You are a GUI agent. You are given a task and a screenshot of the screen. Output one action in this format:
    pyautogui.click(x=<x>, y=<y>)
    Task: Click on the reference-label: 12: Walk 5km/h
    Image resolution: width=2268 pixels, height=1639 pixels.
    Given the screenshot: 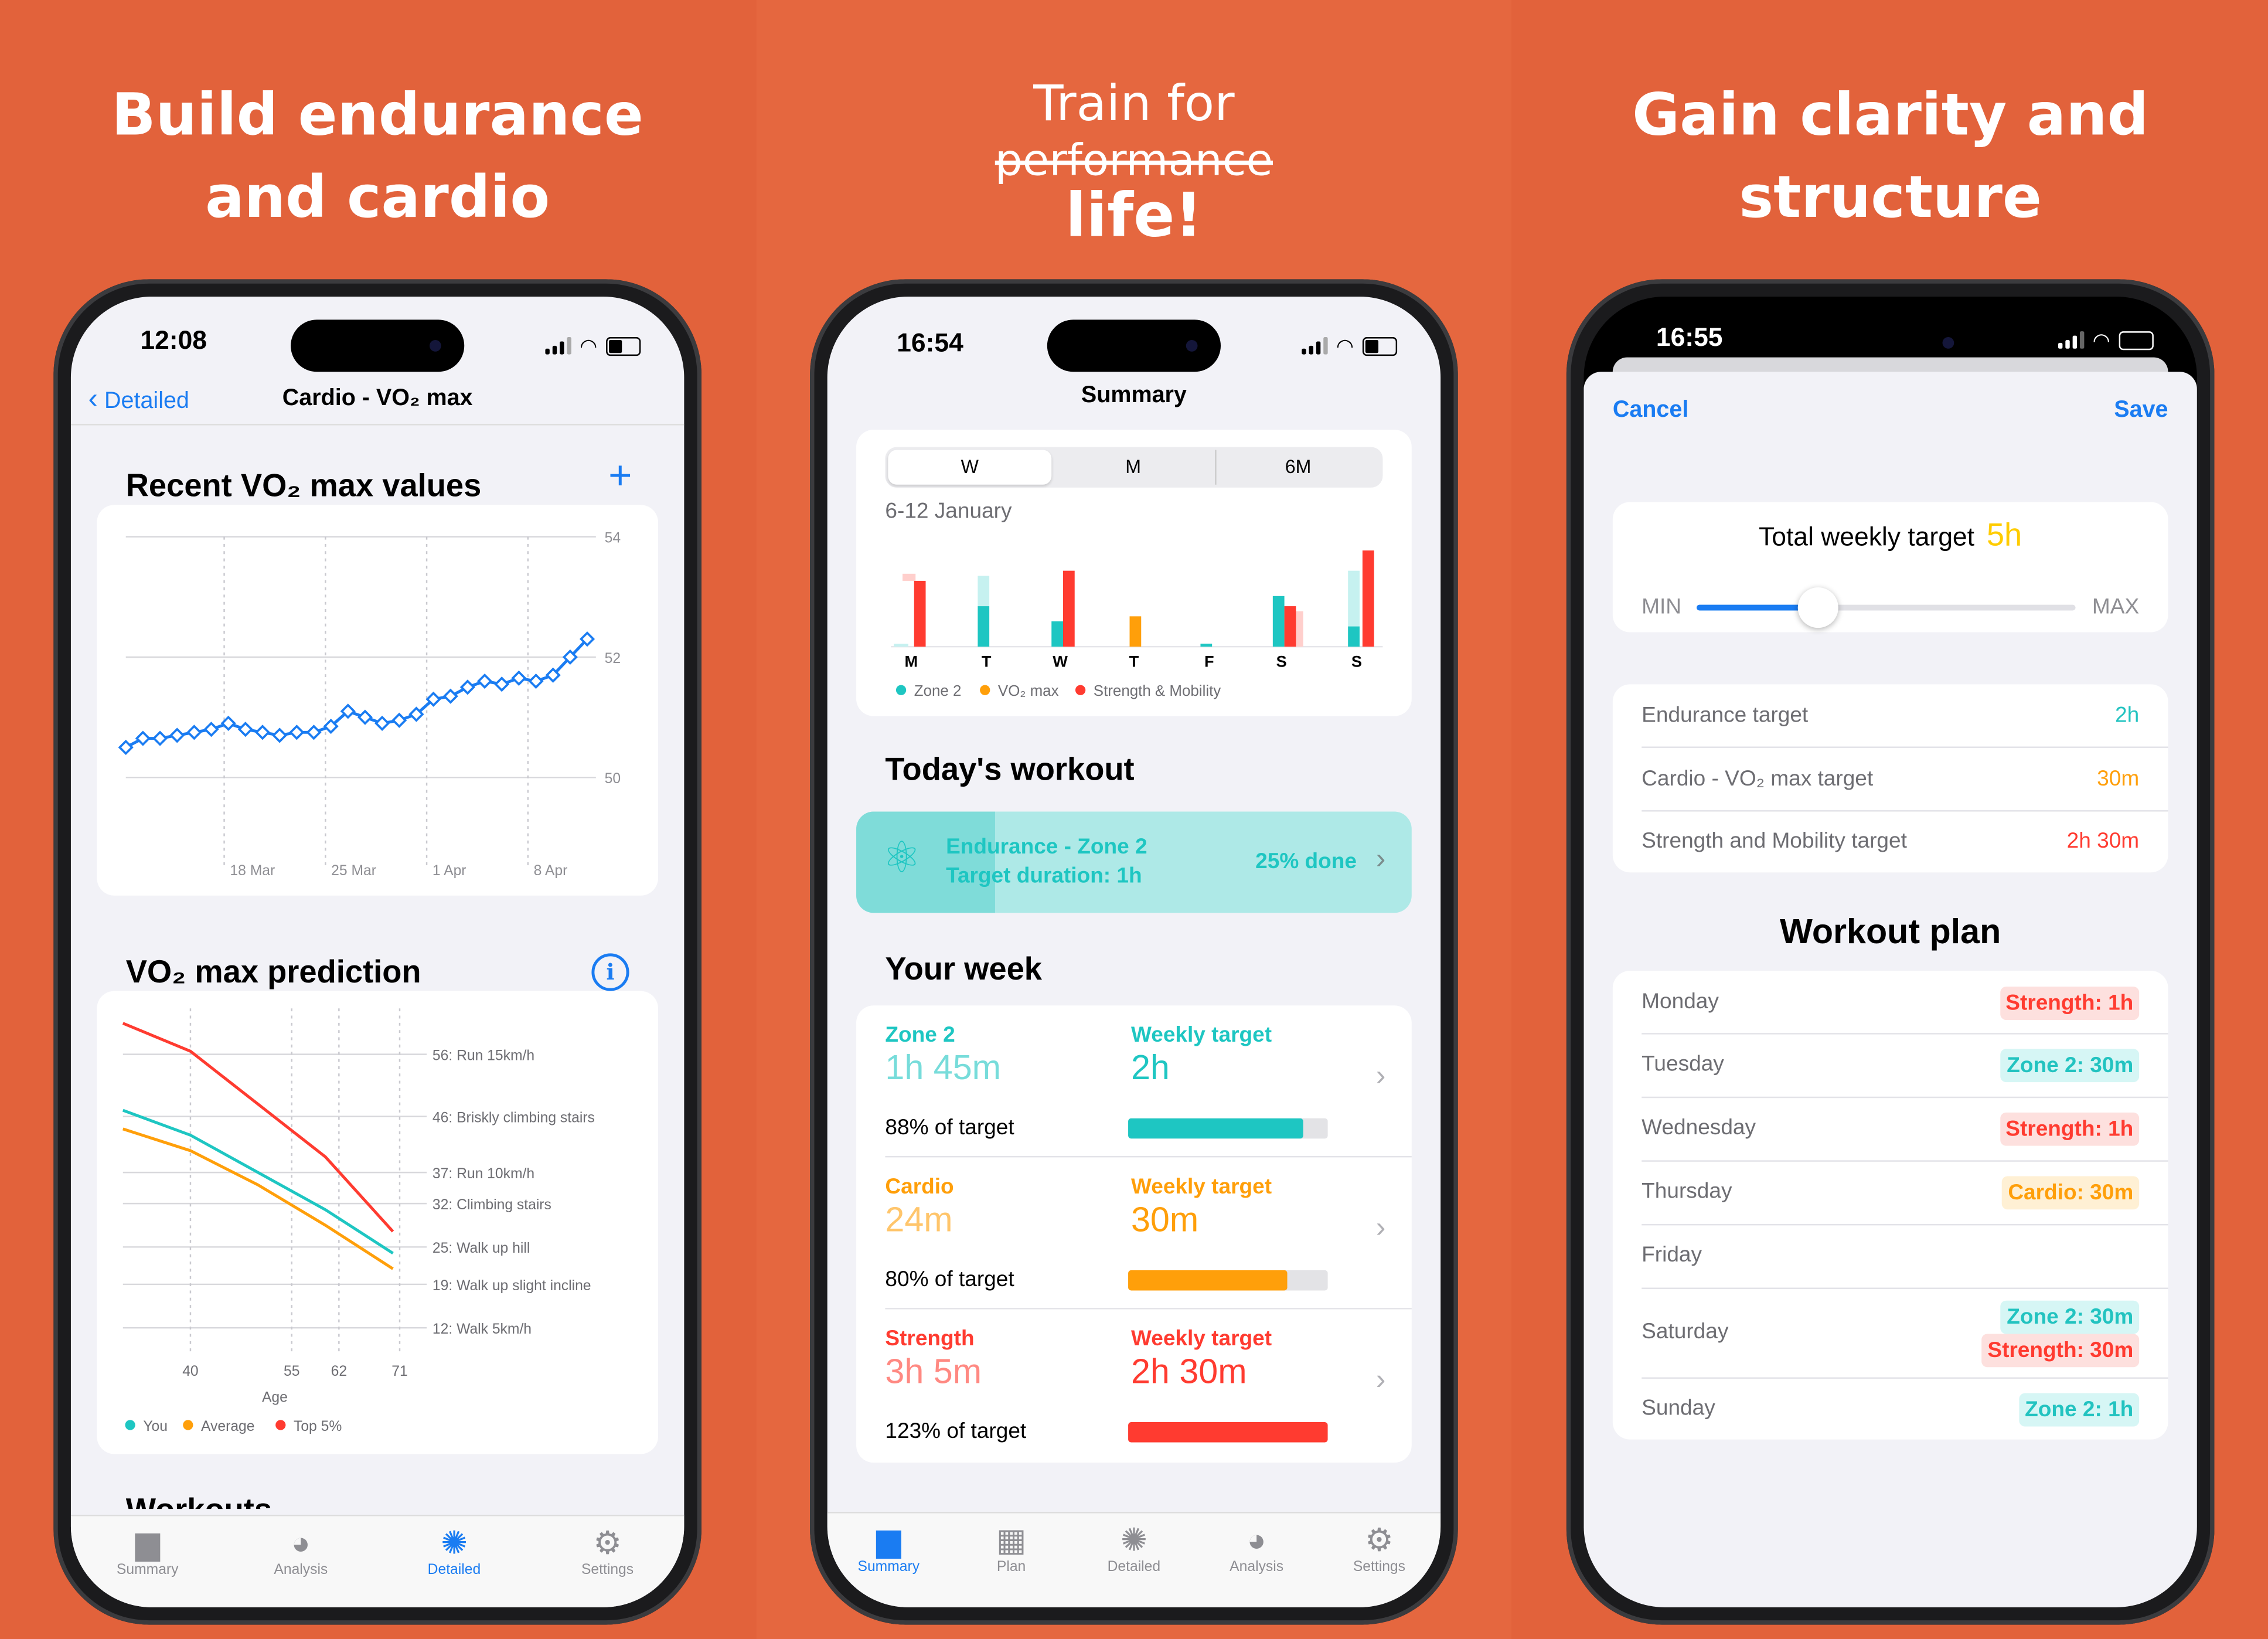 What is the action you would take?
    pyautogui.click(x=482, y=1329)
    